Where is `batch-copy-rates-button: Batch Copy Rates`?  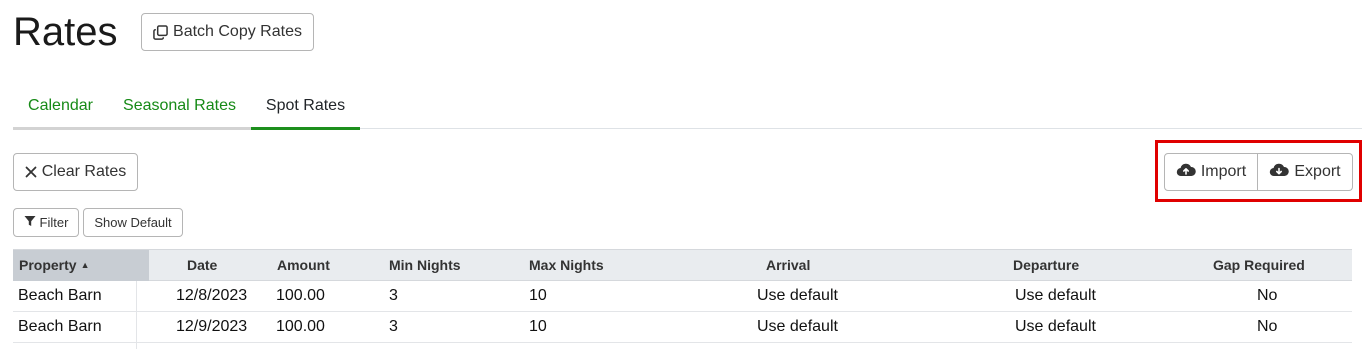 batch-copy-rates-button: Batch Copy Rates is located at coordinates (227, 32).